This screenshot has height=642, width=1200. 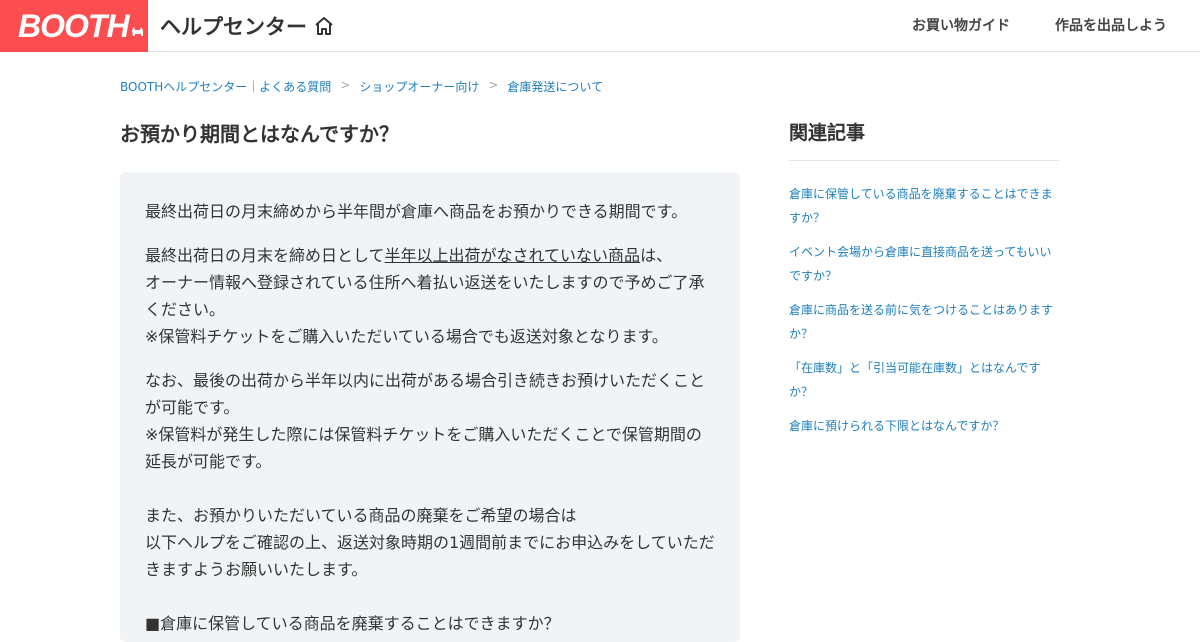 What do you see at coordinates (961, 26) in the screenshot?
I see `nav-shopping-guide: お買い物ガイド` at bounding box center [961, 26].